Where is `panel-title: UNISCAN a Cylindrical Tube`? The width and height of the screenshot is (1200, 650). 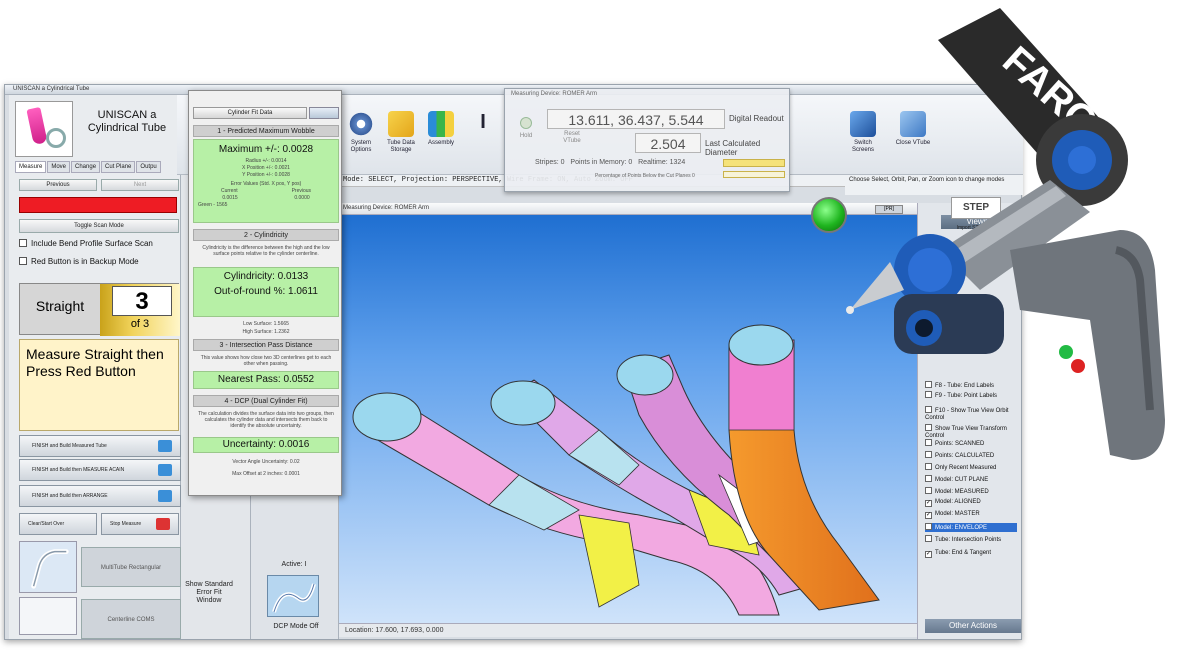
panel-title: UNISCAN a Cylindrical Tube is located at coordinates (127, 122).